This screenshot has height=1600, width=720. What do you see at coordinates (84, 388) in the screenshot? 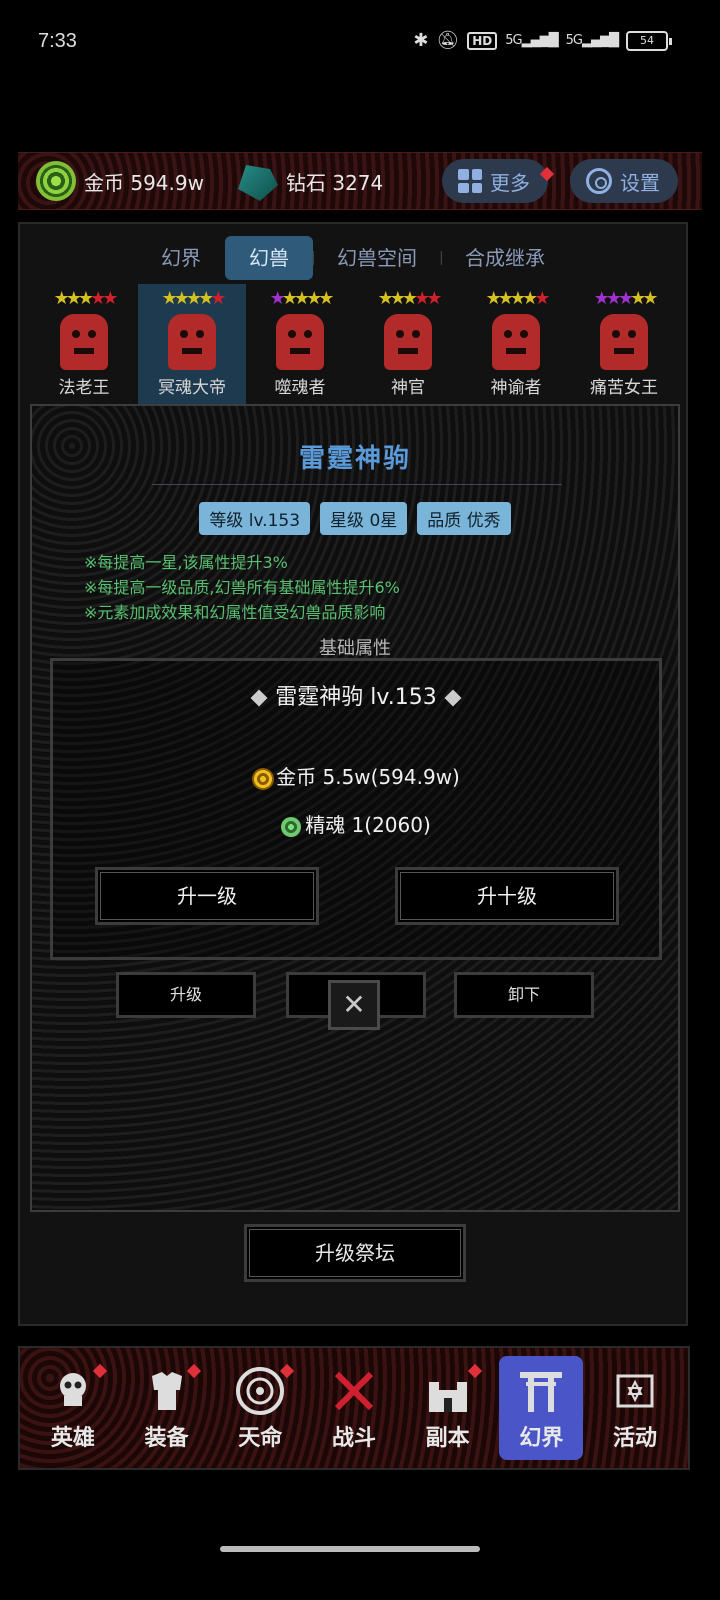
I see `beast-name: 法老王` at bounding box center [84, 388].